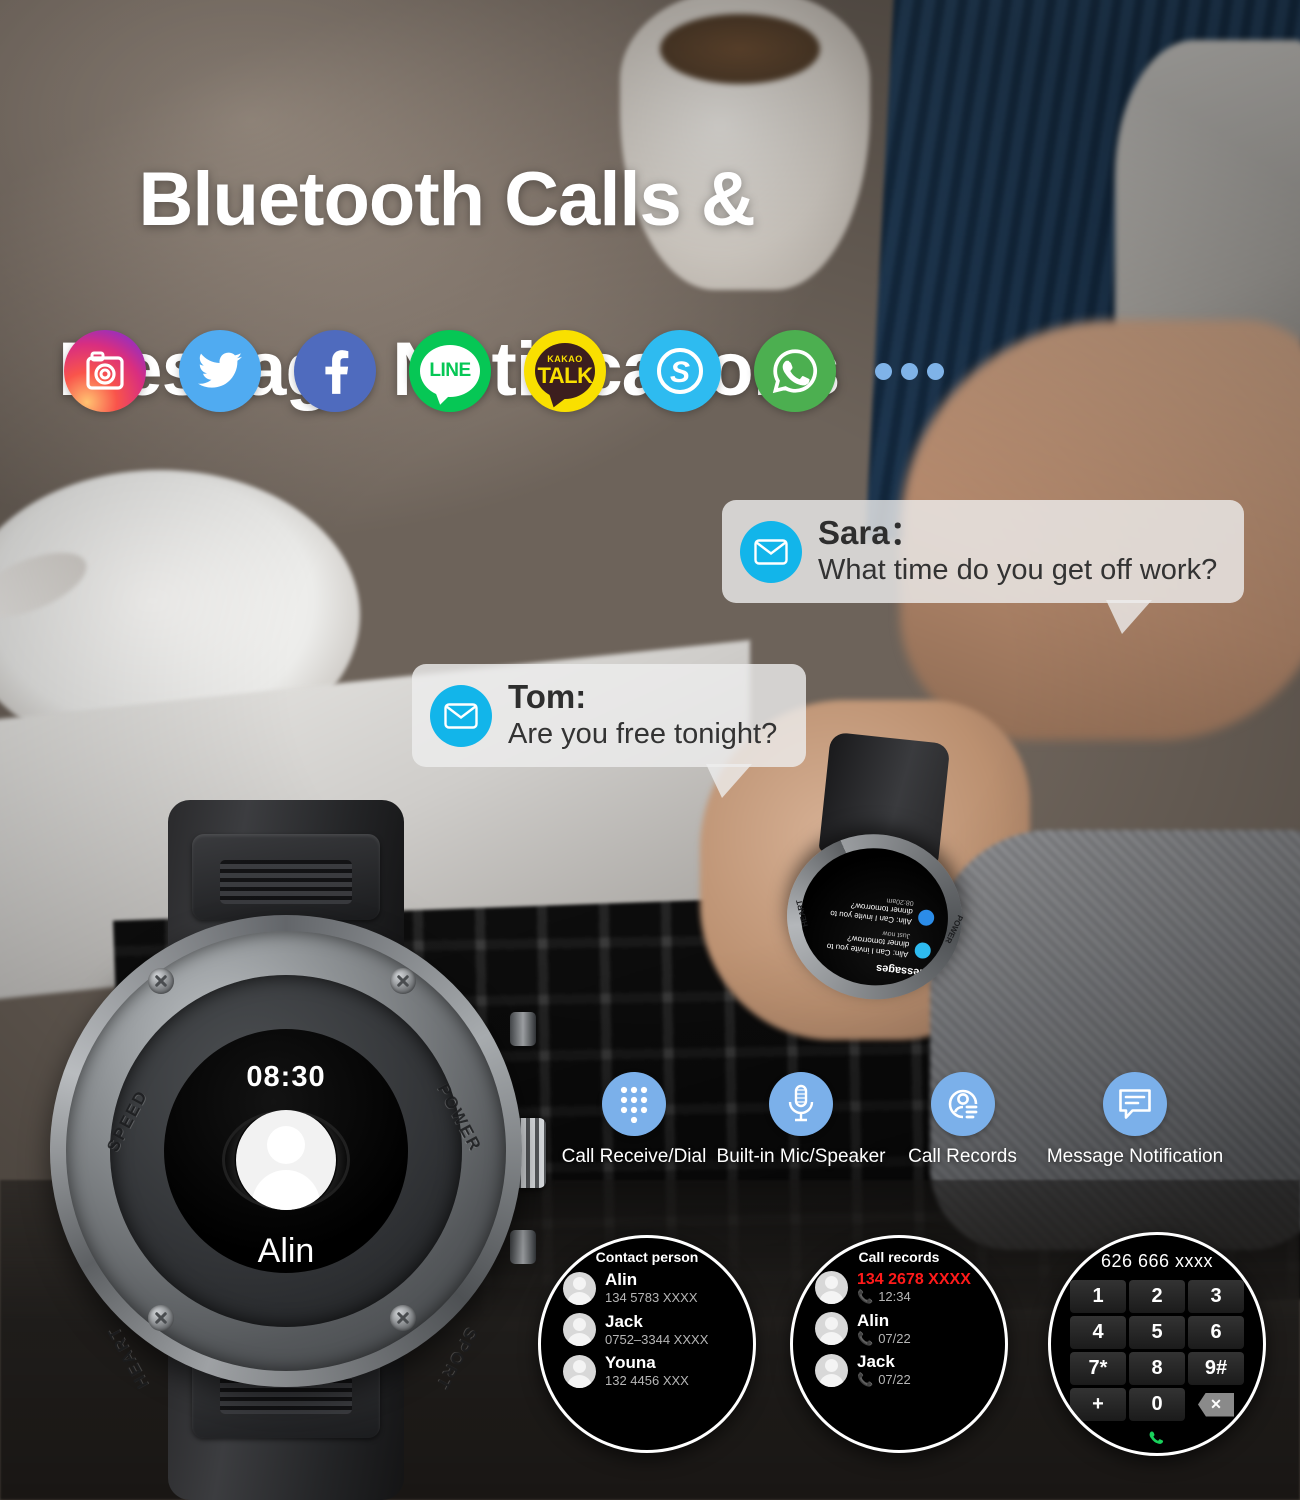 This screenshot has width=1300, height=1500. I want to click on notification-bubble-sara: Sara： What time do you get off work?, so click(983, 568).